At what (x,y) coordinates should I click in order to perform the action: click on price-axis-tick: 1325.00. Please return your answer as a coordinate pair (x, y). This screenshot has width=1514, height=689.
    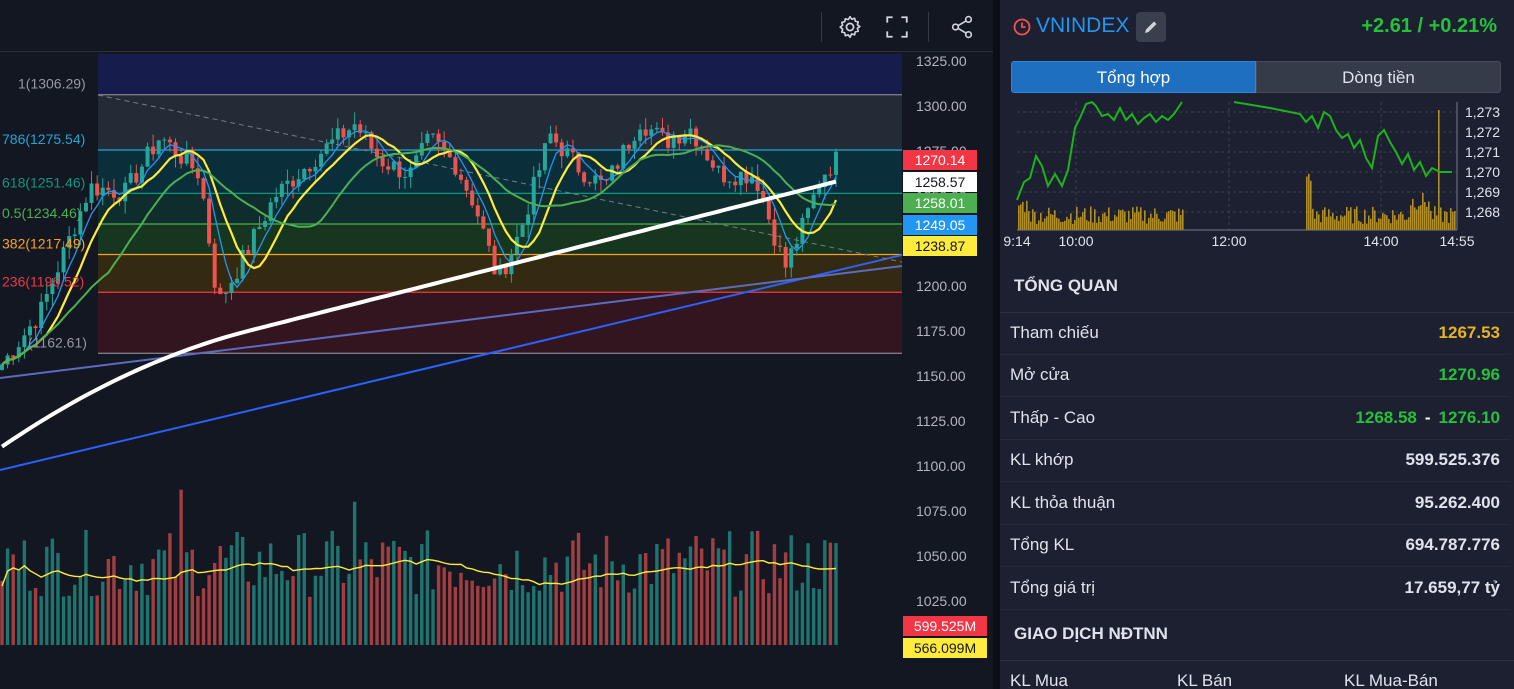
    Looking at the image, I should click on (941, 61).